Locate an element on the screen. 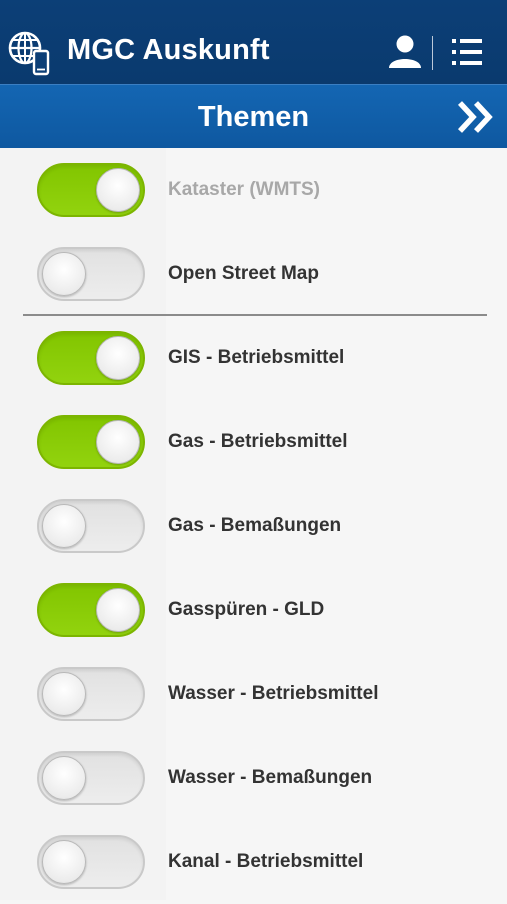 The image size is (507, 904). double-chevron-right-icon is located at coordinates (477, 117).